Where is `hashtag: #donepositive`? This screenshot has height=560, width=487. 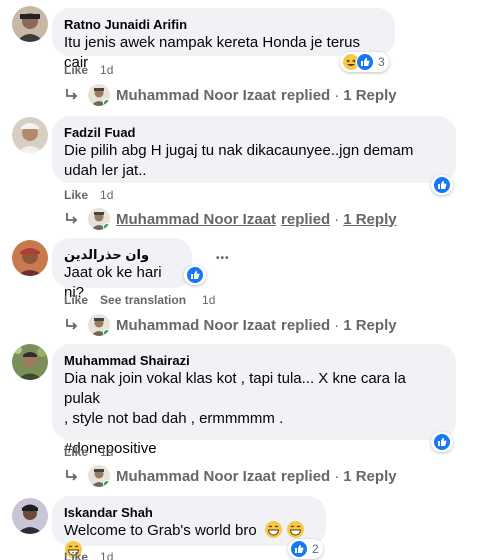
hashtag: #donepositive is located at coordinates (254, 449).